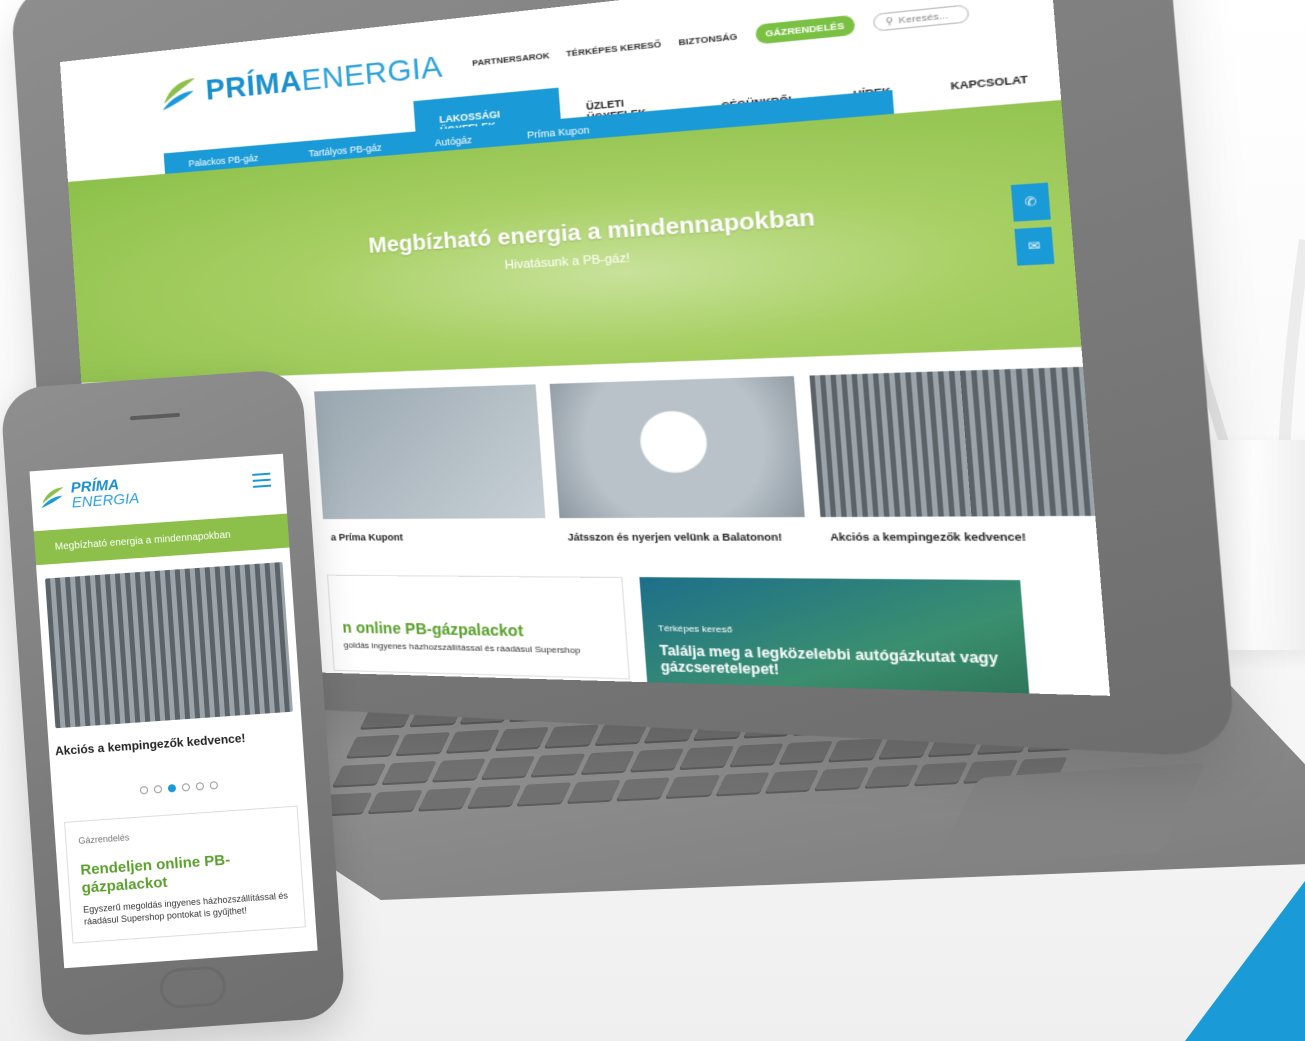  Describe the element at coordinates (454, 141) in the screenshot. I see `sub-nav-autogaz: Autógáz` at that location.